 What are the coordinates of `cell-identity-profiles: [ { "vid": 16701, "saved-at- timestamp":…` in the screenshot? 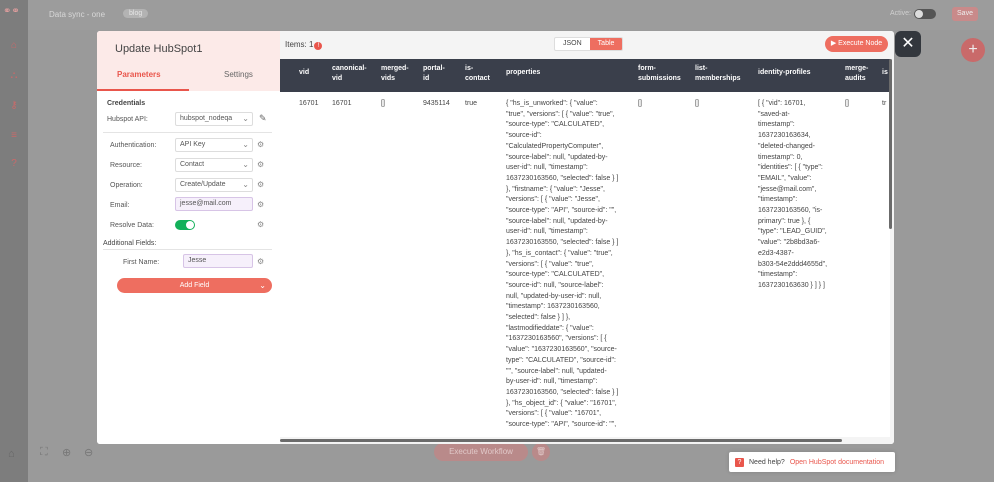 It's located at (793, 194).